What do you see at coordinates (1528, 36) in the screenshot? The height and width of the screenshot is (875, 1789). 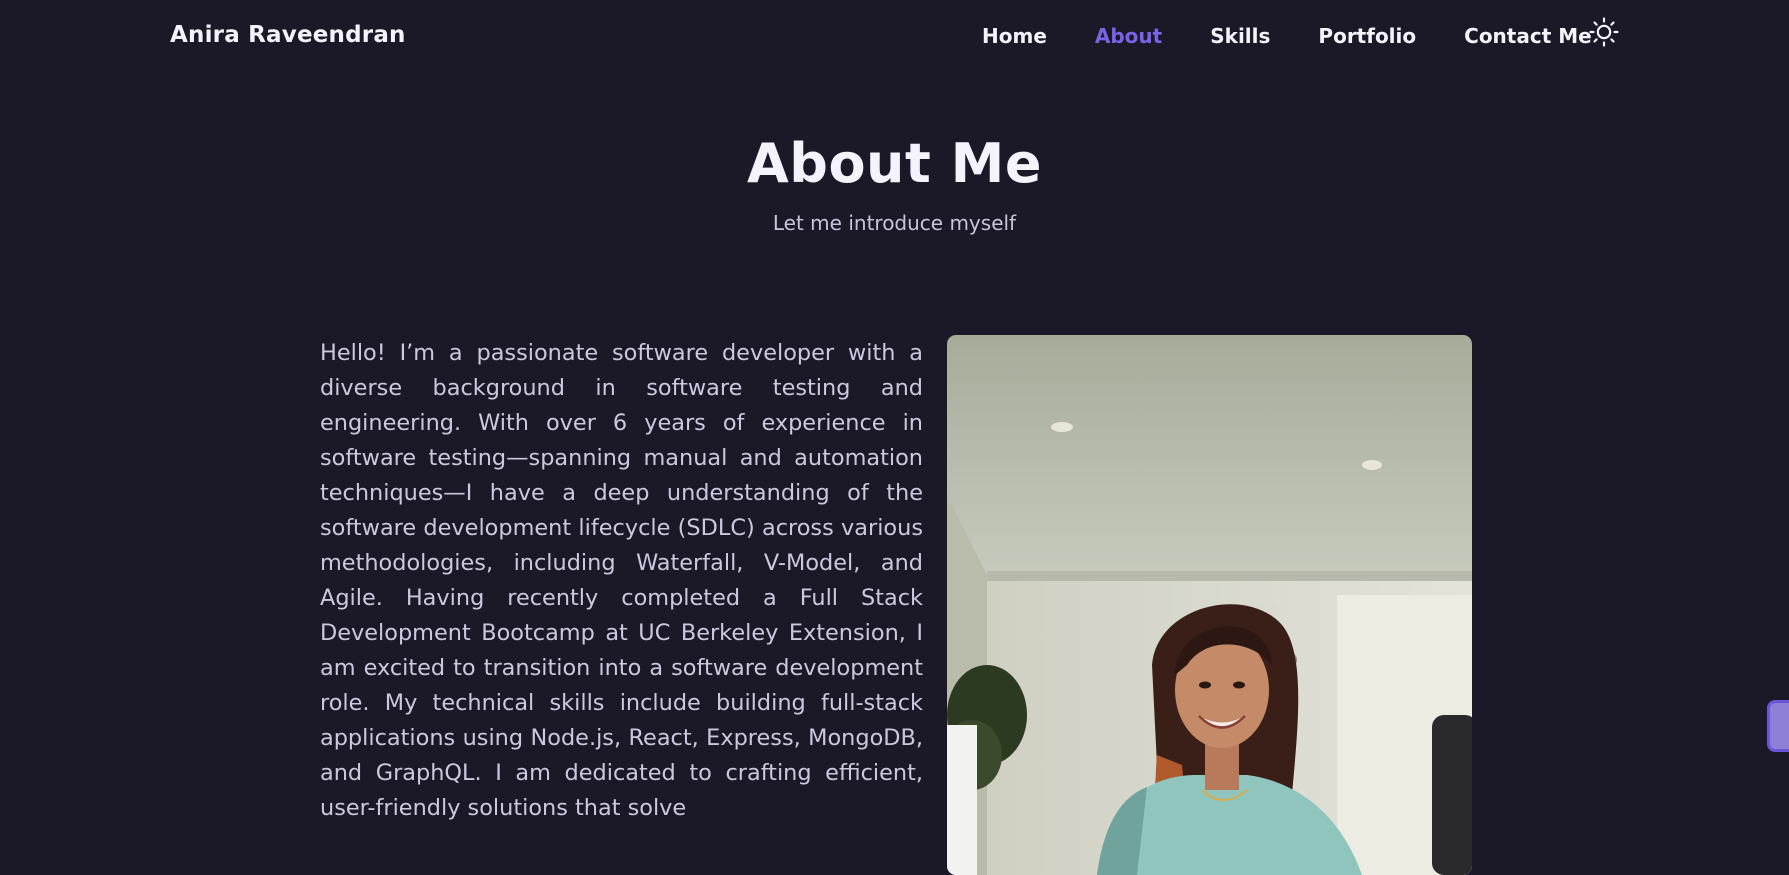 I see `nav-contact-link: Contact Me` at bounding box center [1528, 36].